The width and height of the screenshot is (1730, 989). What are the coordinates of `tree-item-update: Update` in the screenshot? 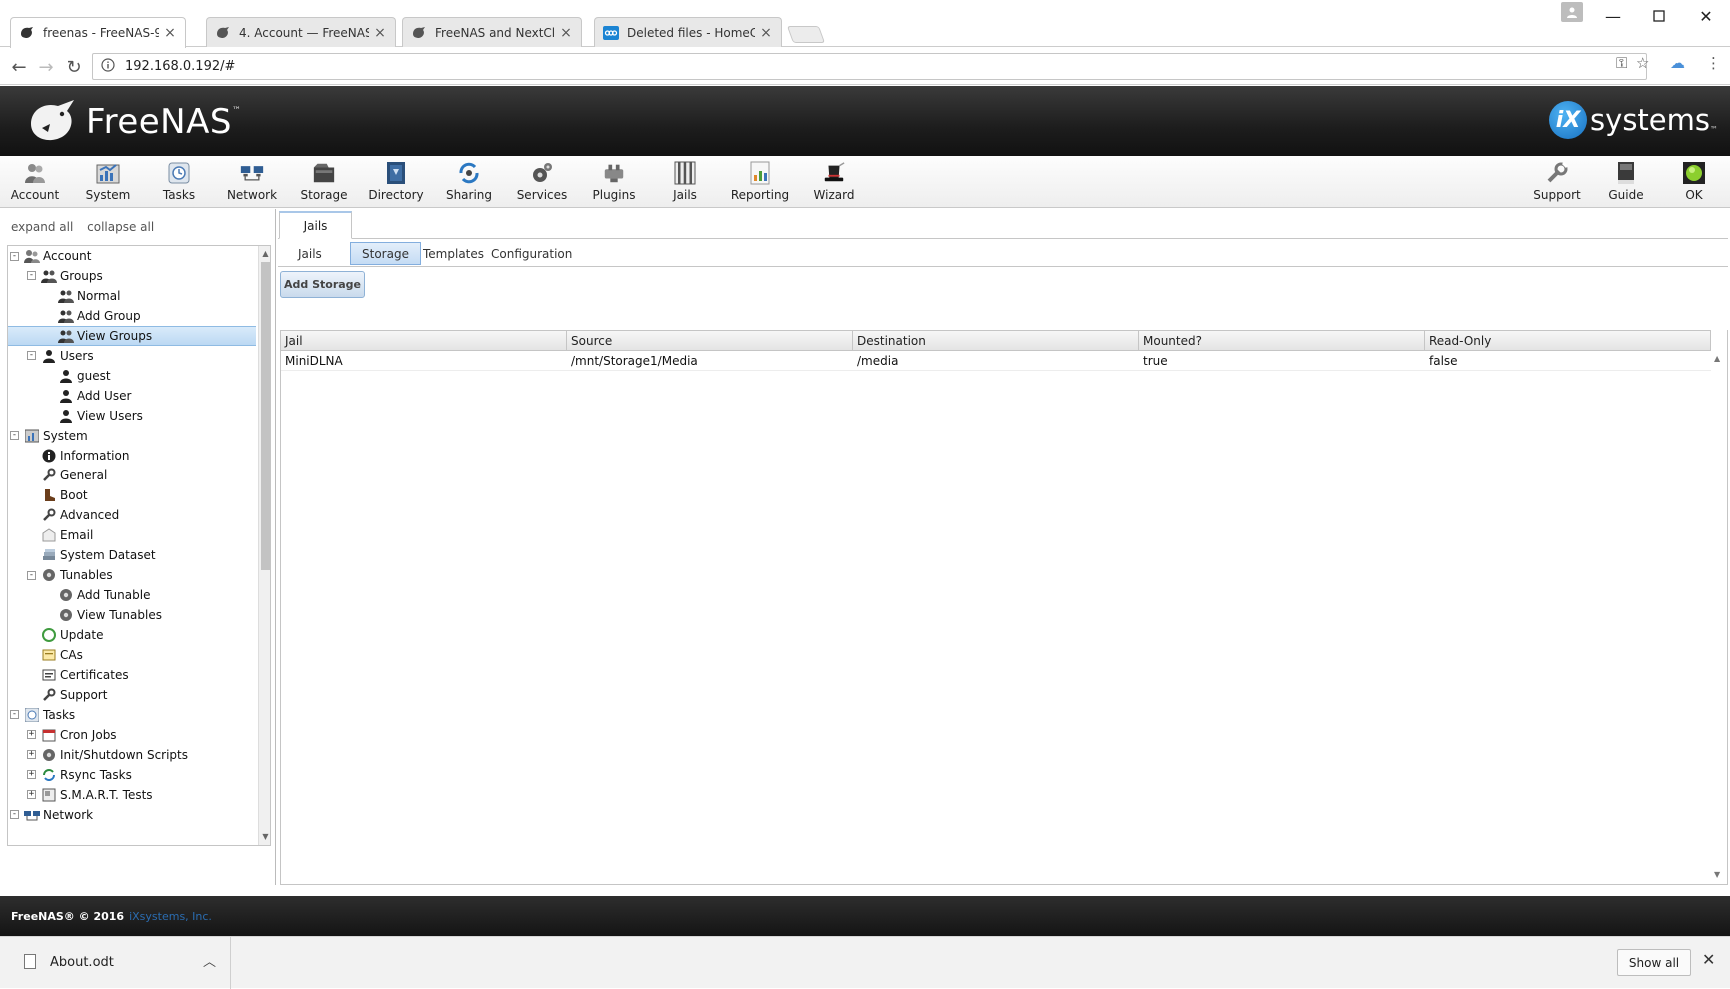 It's located at (132, 635).